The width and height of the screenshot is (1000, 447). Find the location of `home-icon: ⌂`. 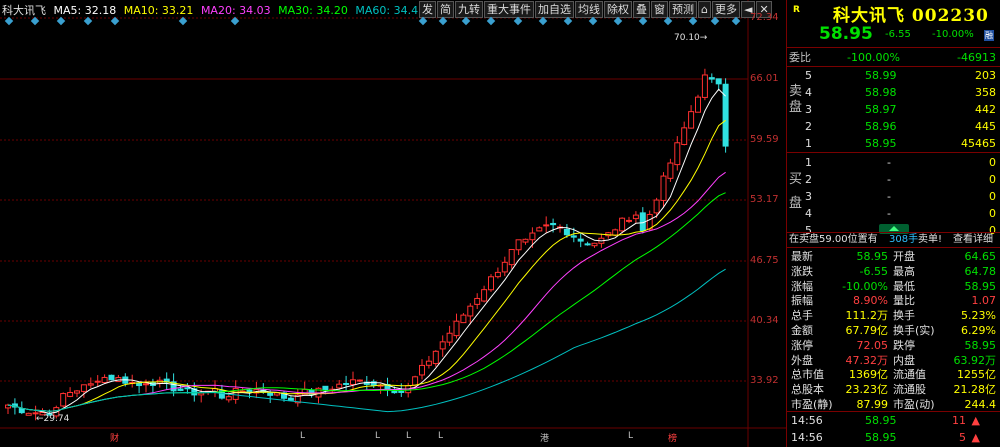

home-icon: ⌂ is located at coordinates (704, 9).